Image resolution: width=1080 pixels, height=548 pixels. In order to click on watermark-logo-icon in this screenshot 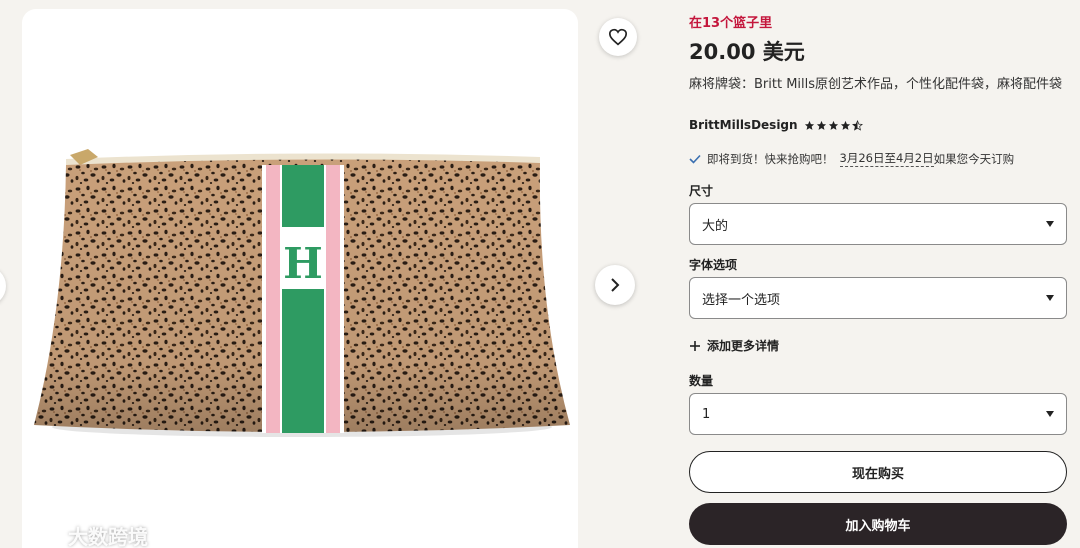, I will do `click(47, 534)`.